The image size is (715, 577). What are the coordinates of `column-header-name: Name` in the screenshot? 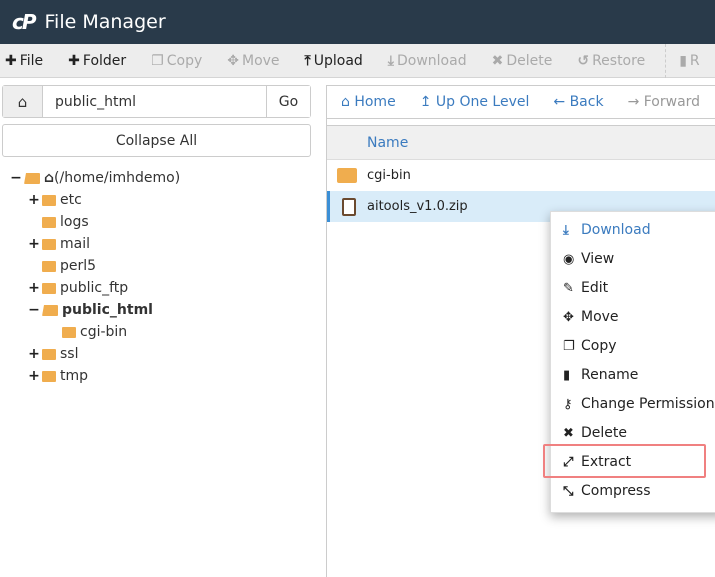 It's located at (521, 142).